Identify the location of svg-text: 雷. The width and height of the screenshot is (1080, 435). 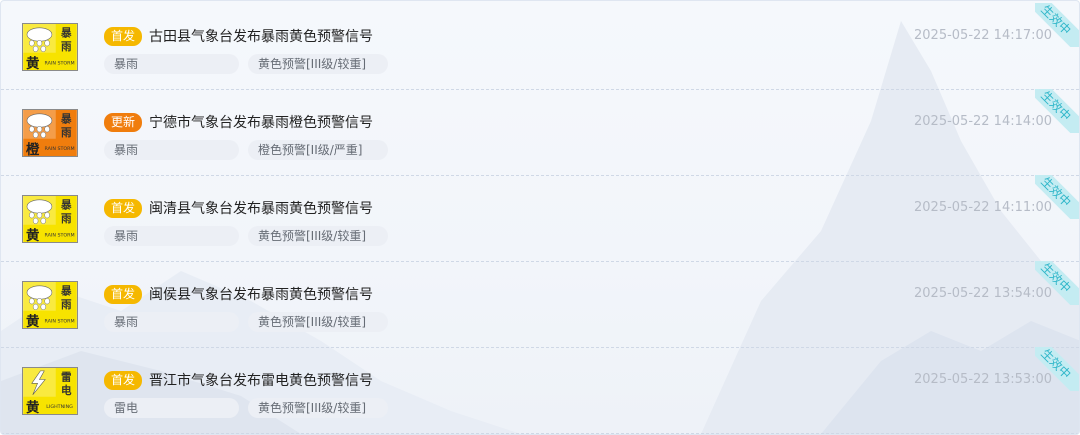
(66, 377).